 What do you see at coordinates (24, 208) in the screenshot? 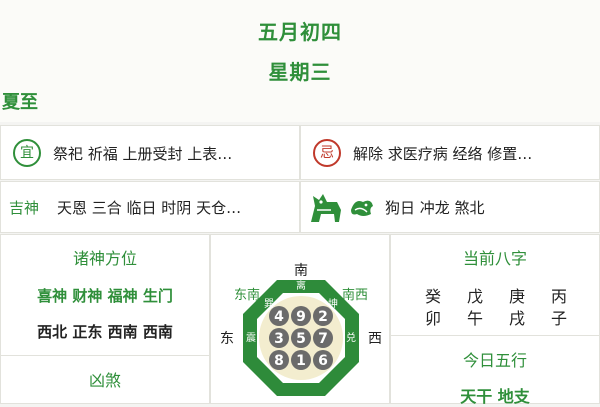
I see `jishen-label: 吉神` at bounding box center [24, 208].